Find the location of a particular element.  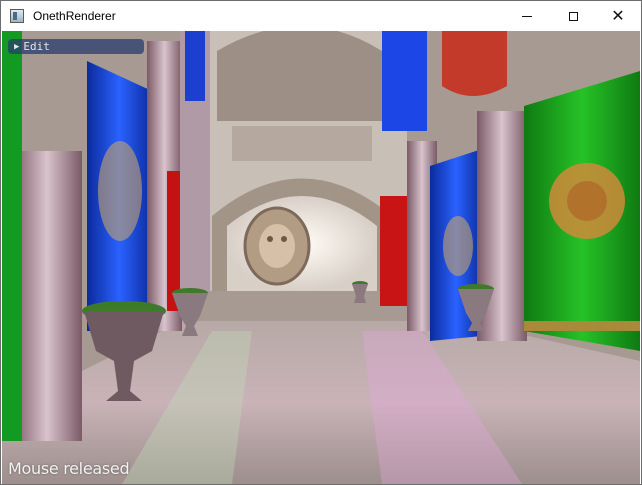

maximize-icon is located at coordinates (573, 16).